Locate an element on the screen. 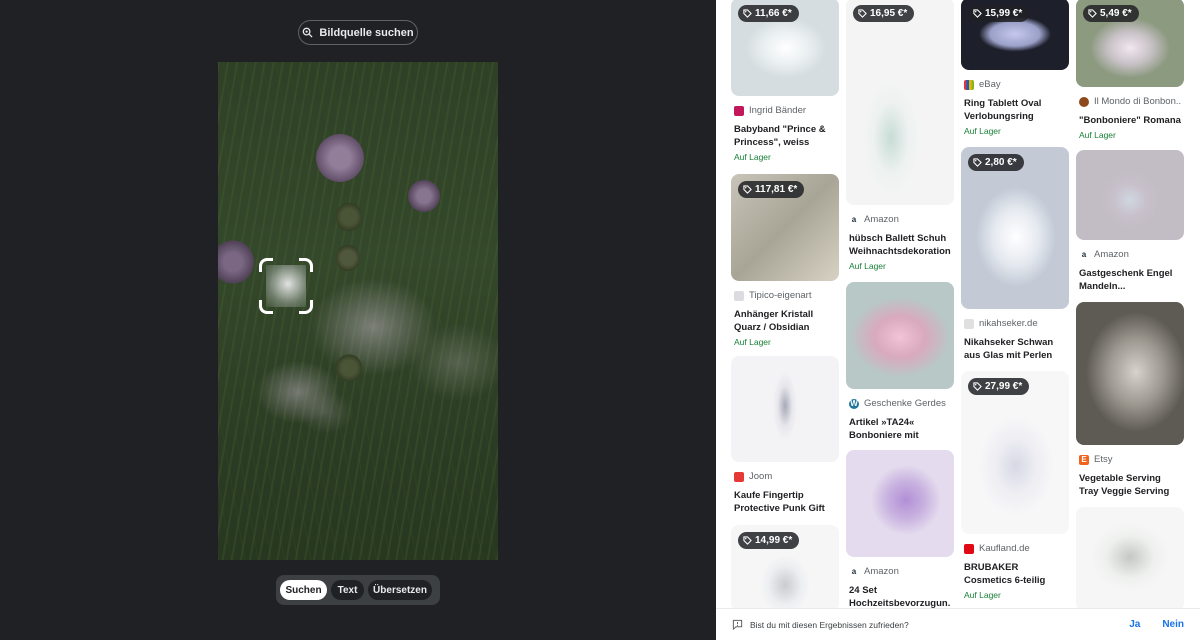 The height and width of the screenshot is (640, 1200). mode-switcher: Suchen Text Übersetzen is located at coordinates (358, 590).